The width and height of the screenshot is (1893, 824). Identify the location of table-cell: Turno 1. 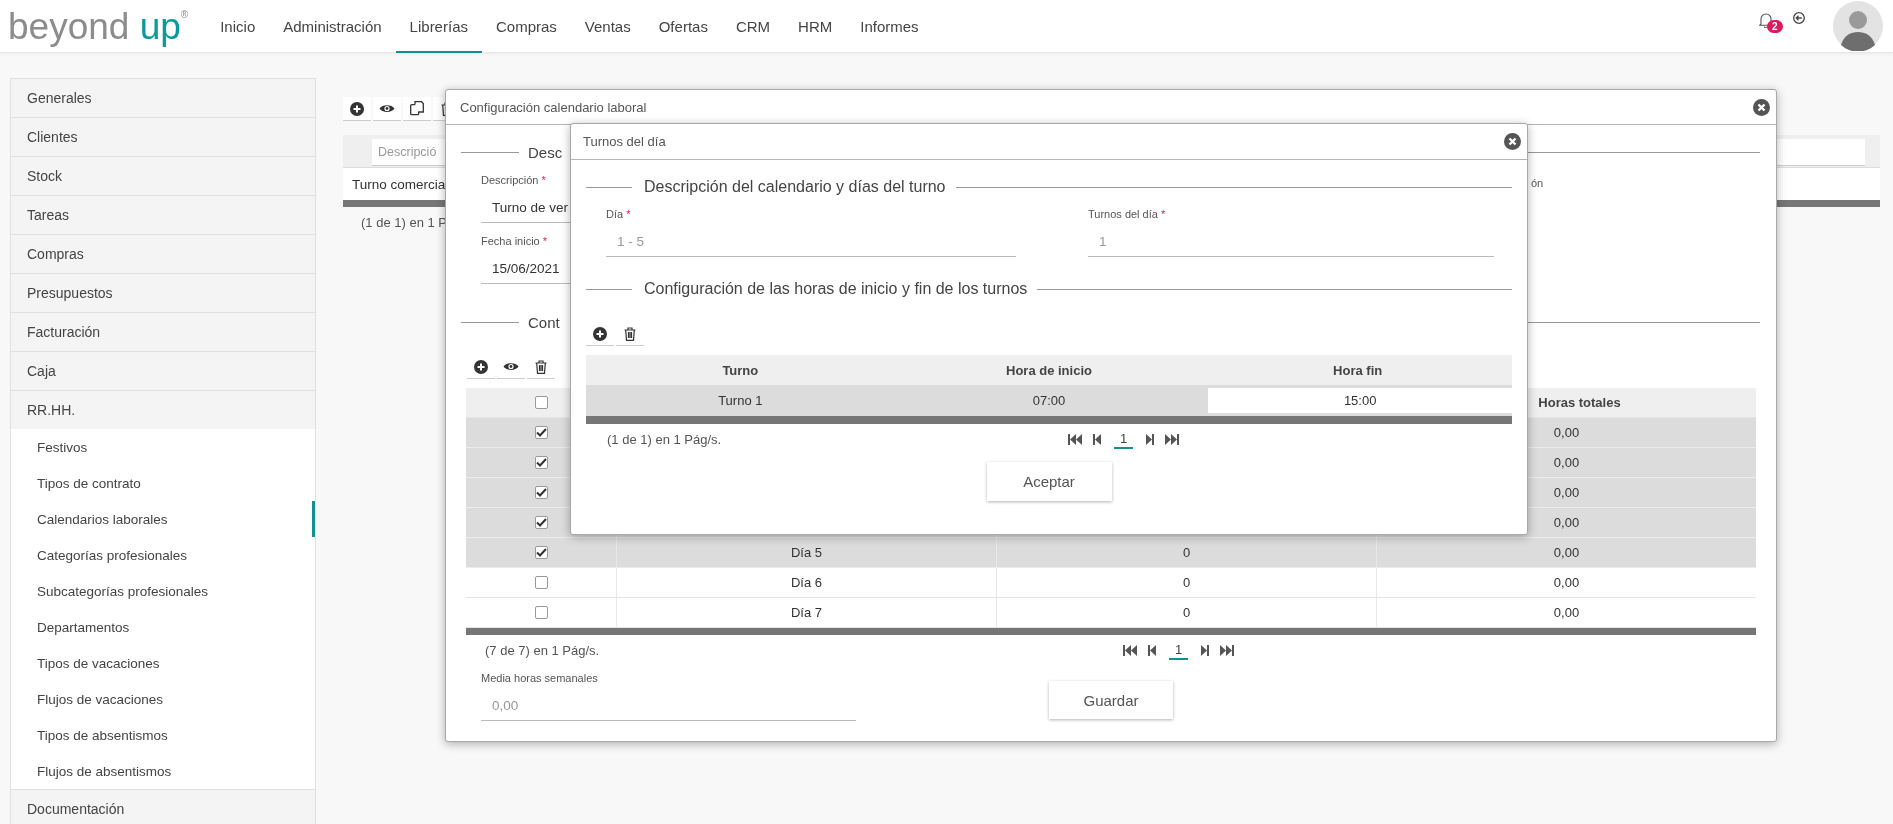
(740, 400).